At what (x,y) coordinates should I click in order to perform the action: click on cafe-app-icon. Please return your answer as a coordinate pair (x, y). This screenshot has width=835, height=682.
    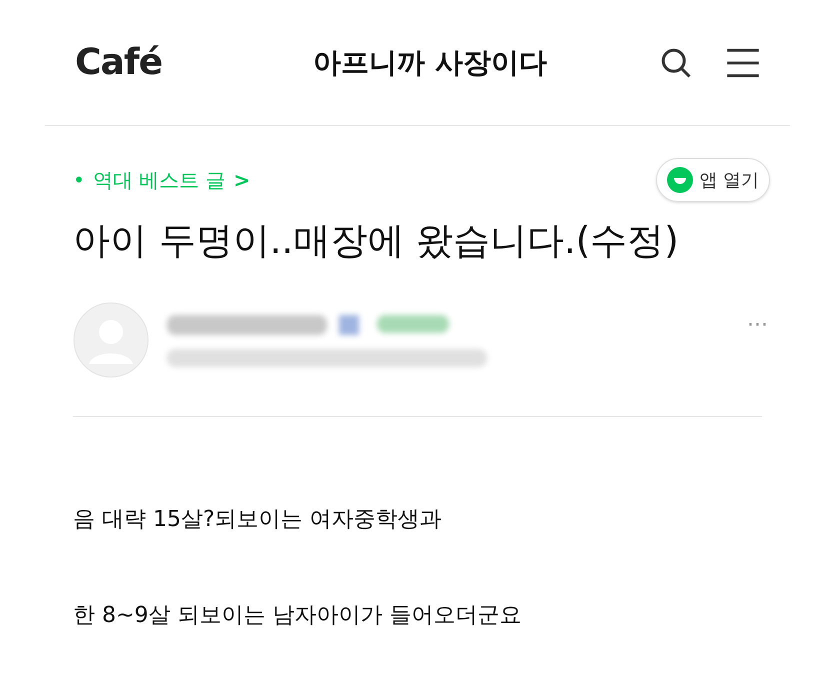
    Looking at the image, I should click on (680, 180).